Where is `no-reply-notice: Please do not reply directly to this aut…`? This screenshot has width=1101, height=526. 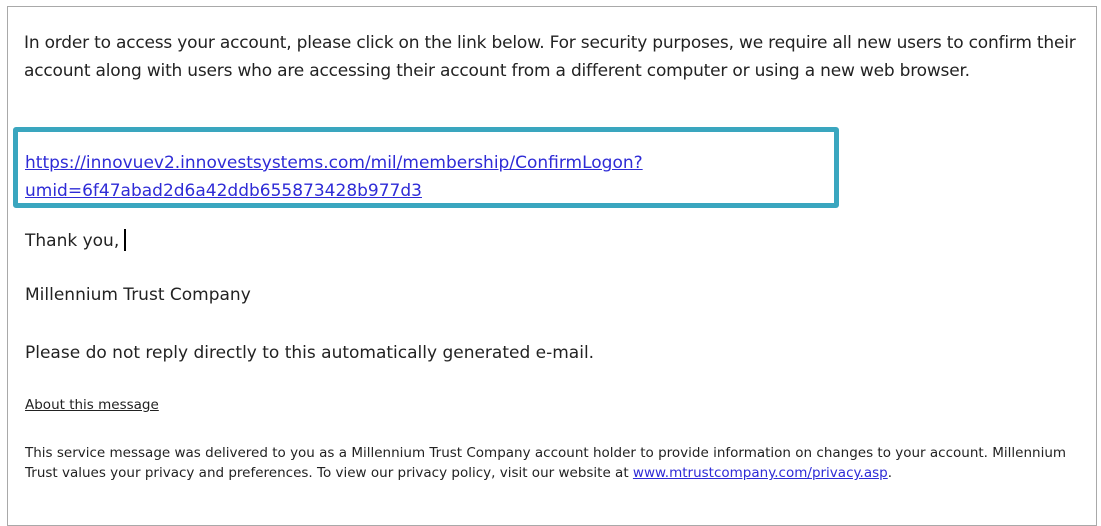
no-reply-notice: Please do not reply directly to this aut… is located at coordinates (310, 353).